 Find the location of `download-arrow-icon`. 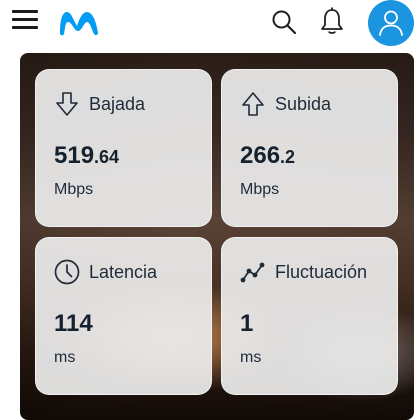

download-arrow-icon is located at coordinates (67, 104).